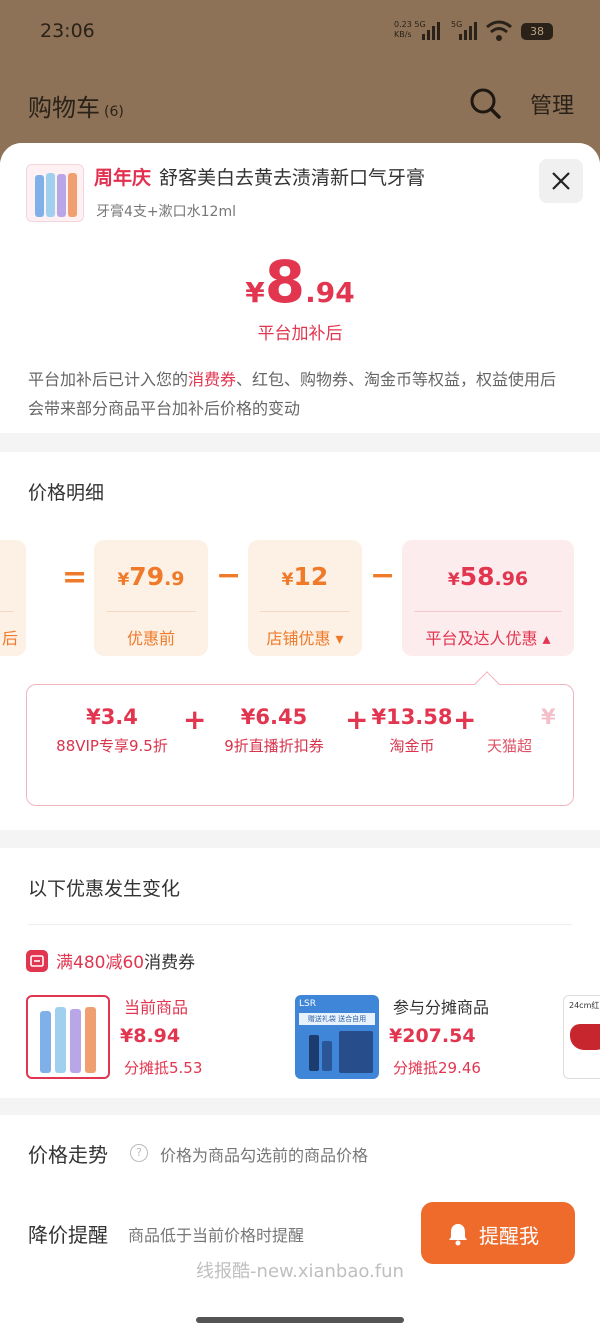 This screenshot has width=600, height=1333. Describe the element at coordinates (412, 730) in the screenshot. I see `discount-item: ¥13.58 淘金币` at that location.